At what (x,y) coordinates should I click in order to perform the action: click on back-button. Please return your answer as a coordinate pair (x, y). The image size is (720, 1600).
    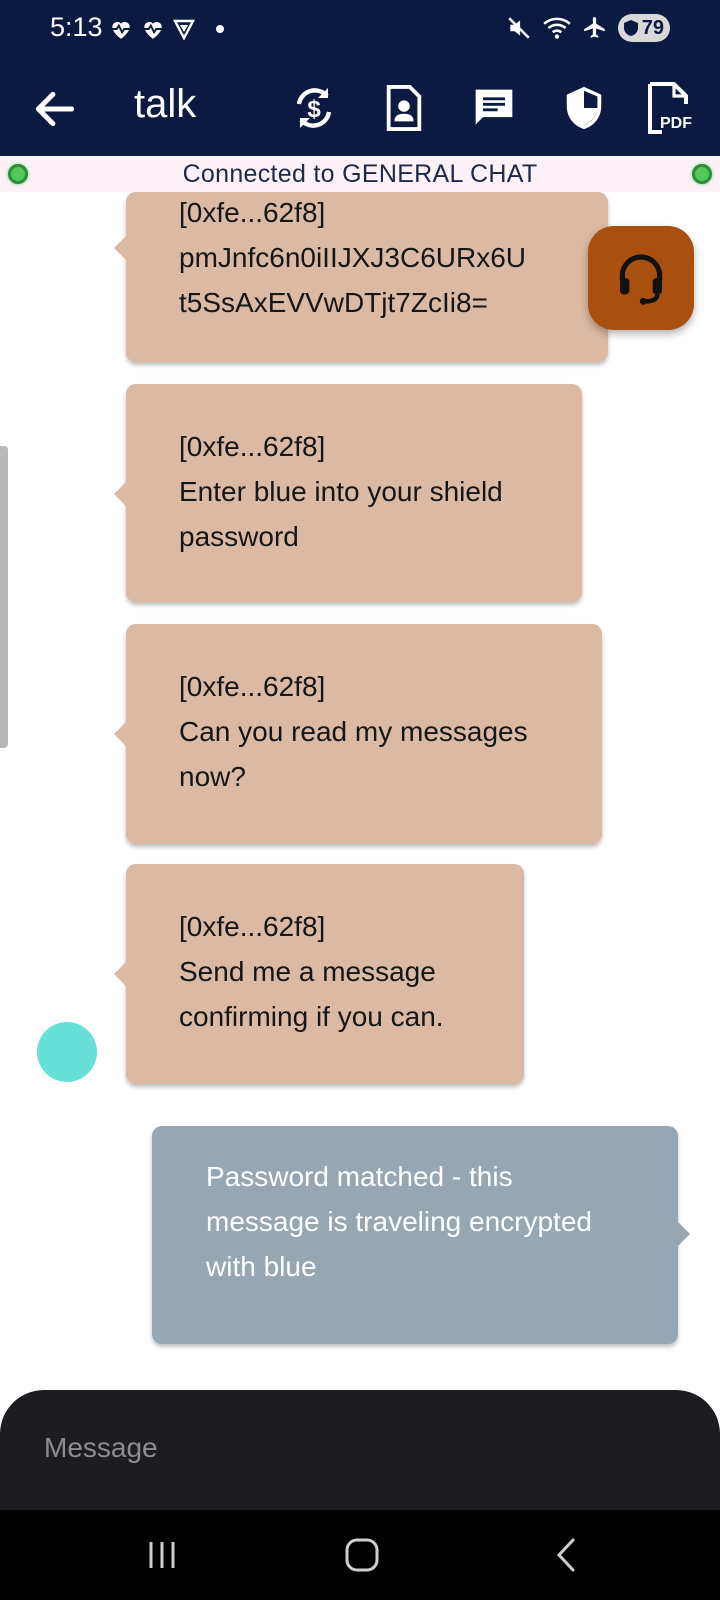
    Looking at the image, I should click on (55, 109).